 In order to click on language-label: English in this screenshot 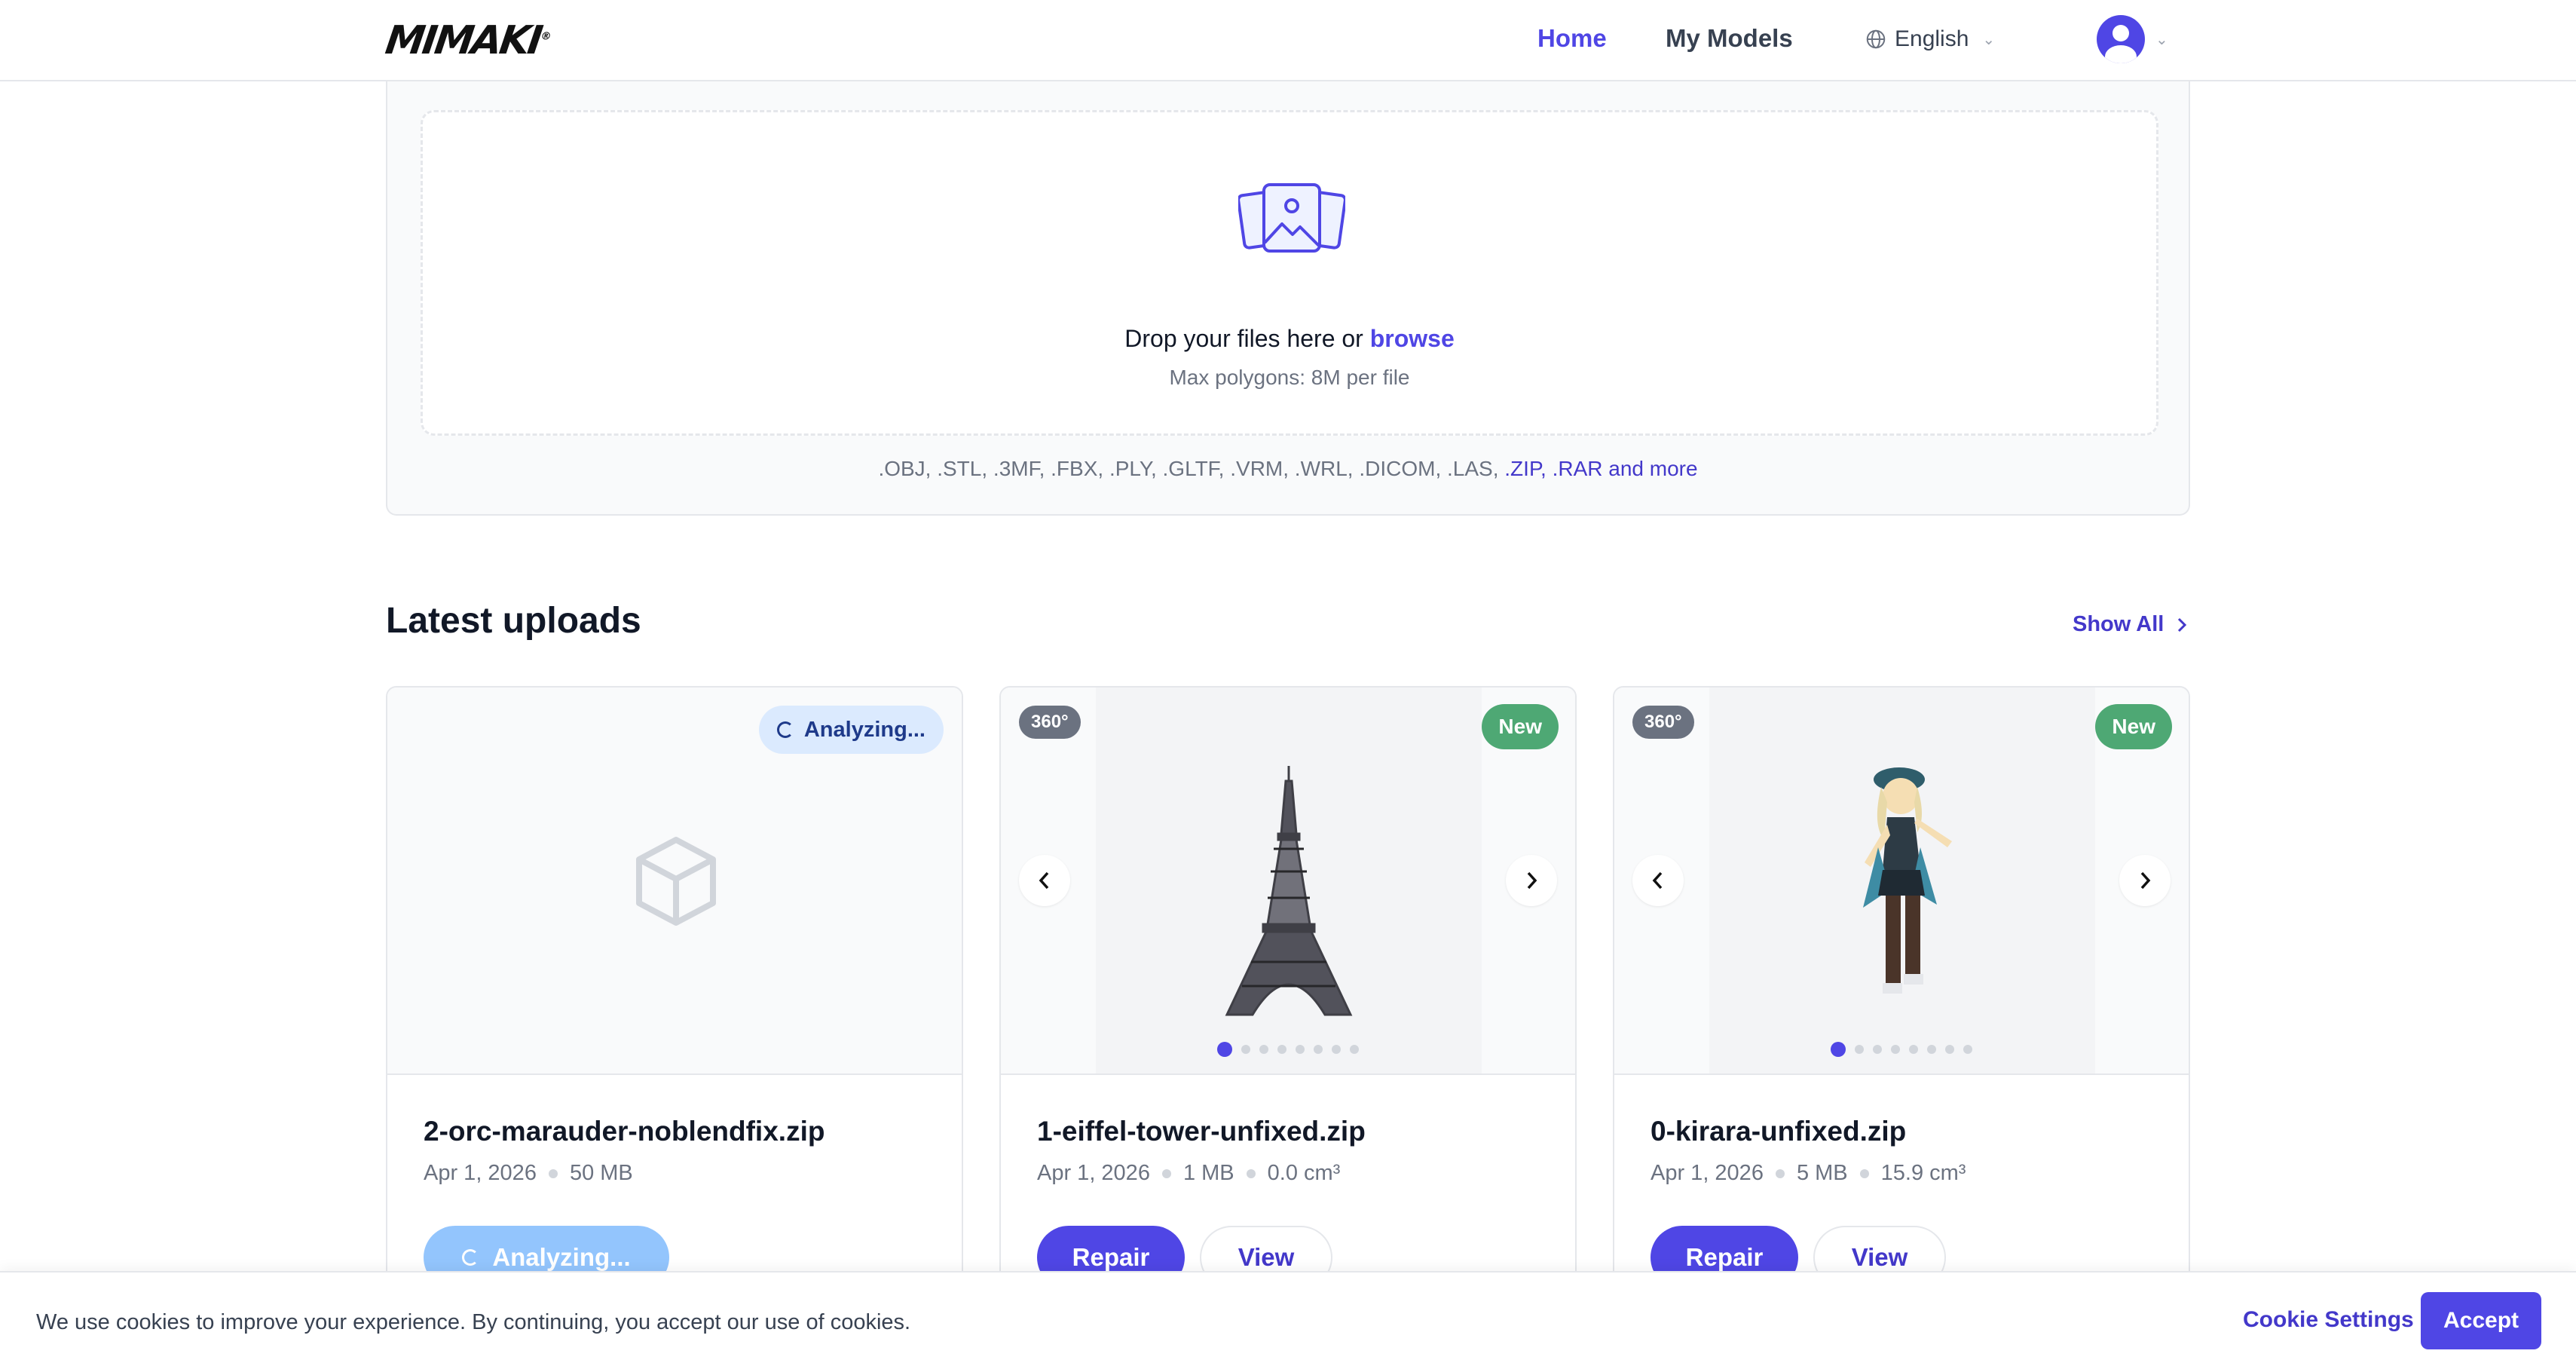, I will do `click(1932, 38)`.